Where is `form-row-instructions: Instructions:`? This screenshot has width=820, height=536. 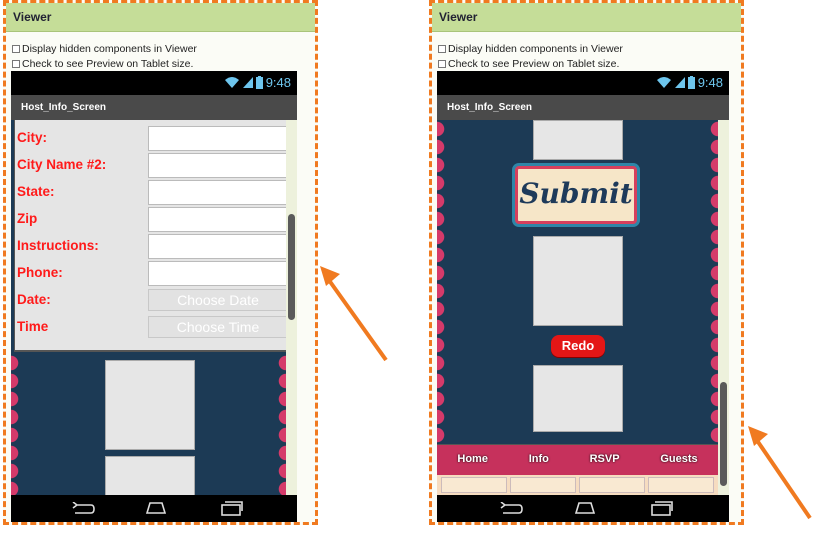 form-row-instructions: Instructions: is located at coordinates (150, 246).